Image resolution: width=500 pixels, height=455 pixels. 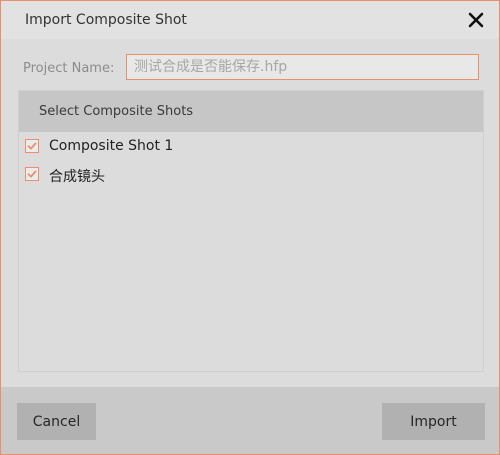 I want to click on title-bar: Import Composite Shot, so click(x=250, y=20).